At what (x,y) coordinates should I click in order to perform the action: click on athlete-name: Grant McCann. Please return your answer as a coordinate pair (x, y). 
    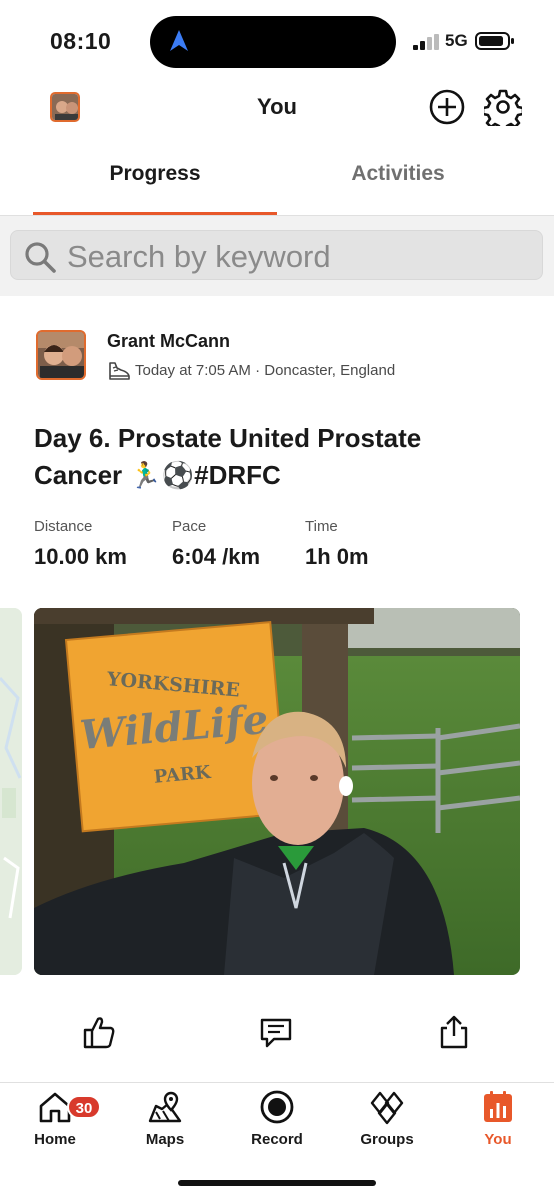
    Looking at the image, I should click on (168, 341).